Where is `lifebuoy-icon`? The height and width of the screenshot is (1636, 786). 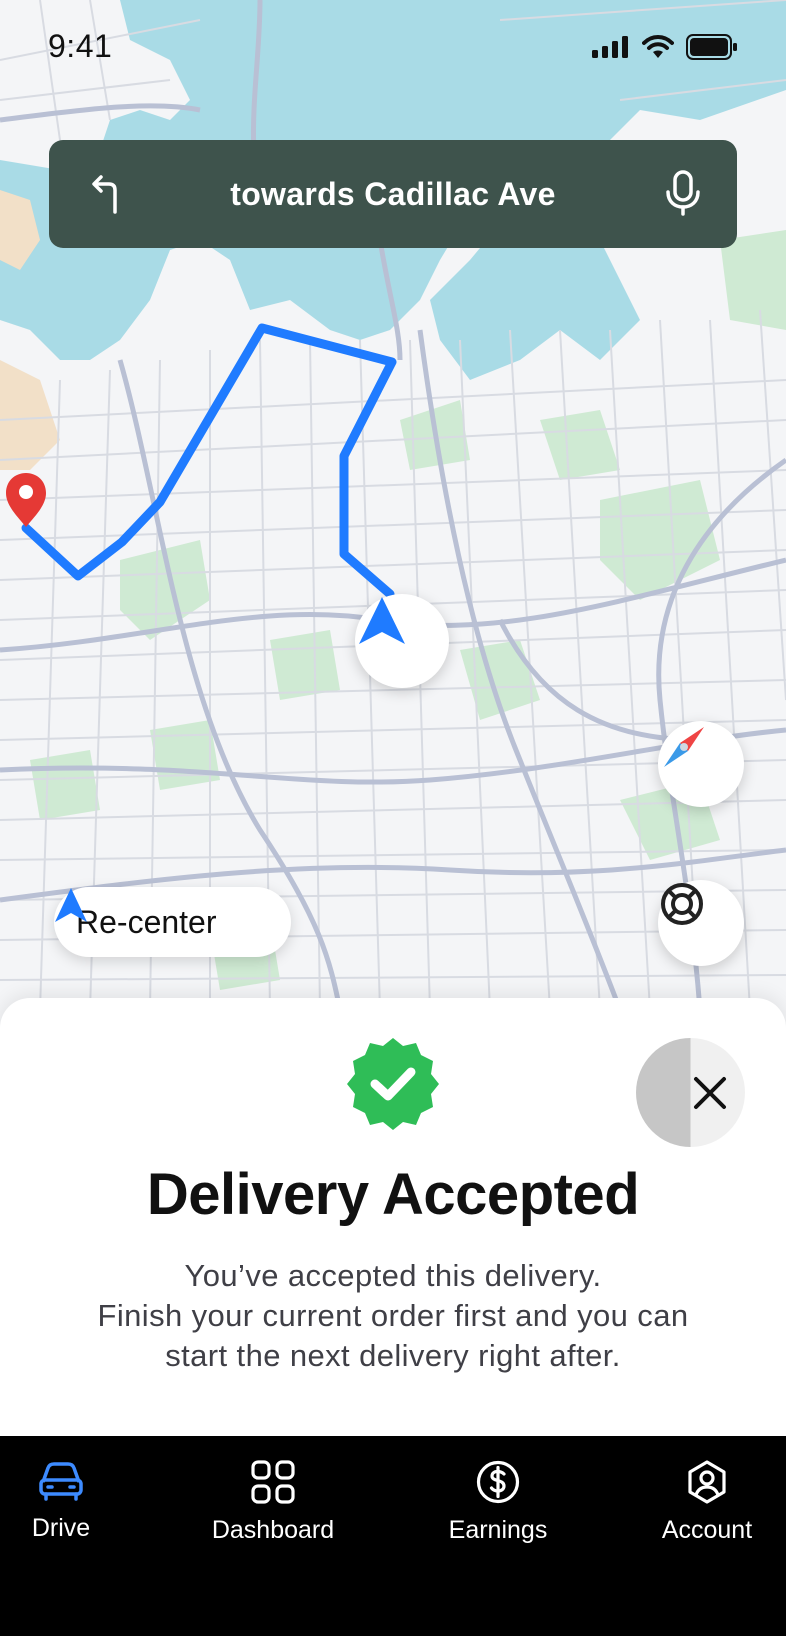
lifebuoy-icon is located at coordinates (682, 904).